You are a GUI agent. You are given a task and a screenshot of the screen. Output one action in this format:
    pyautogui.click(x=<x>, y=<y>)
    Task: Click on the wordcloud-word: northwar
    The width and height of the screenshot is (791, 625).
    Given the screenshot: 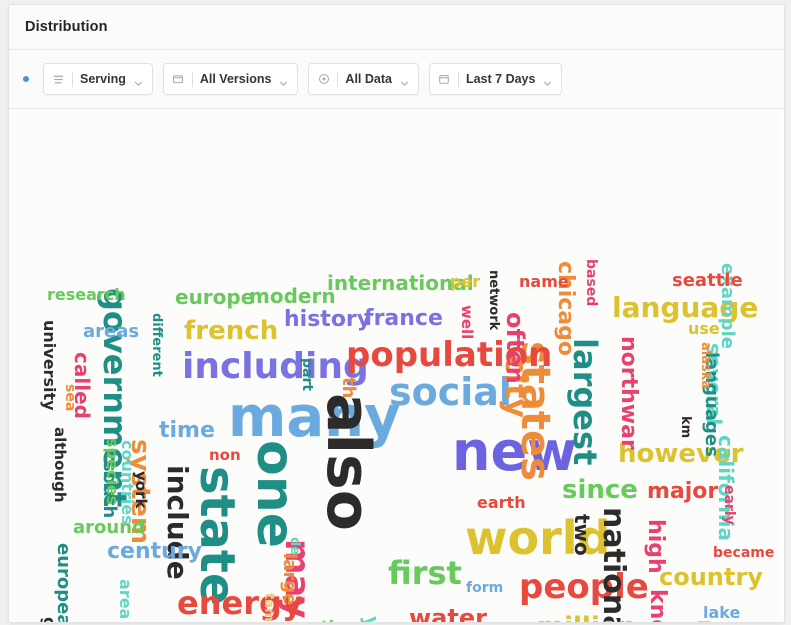 What is the action you would take?
    pyautogui.click(x=628, y=393)
    